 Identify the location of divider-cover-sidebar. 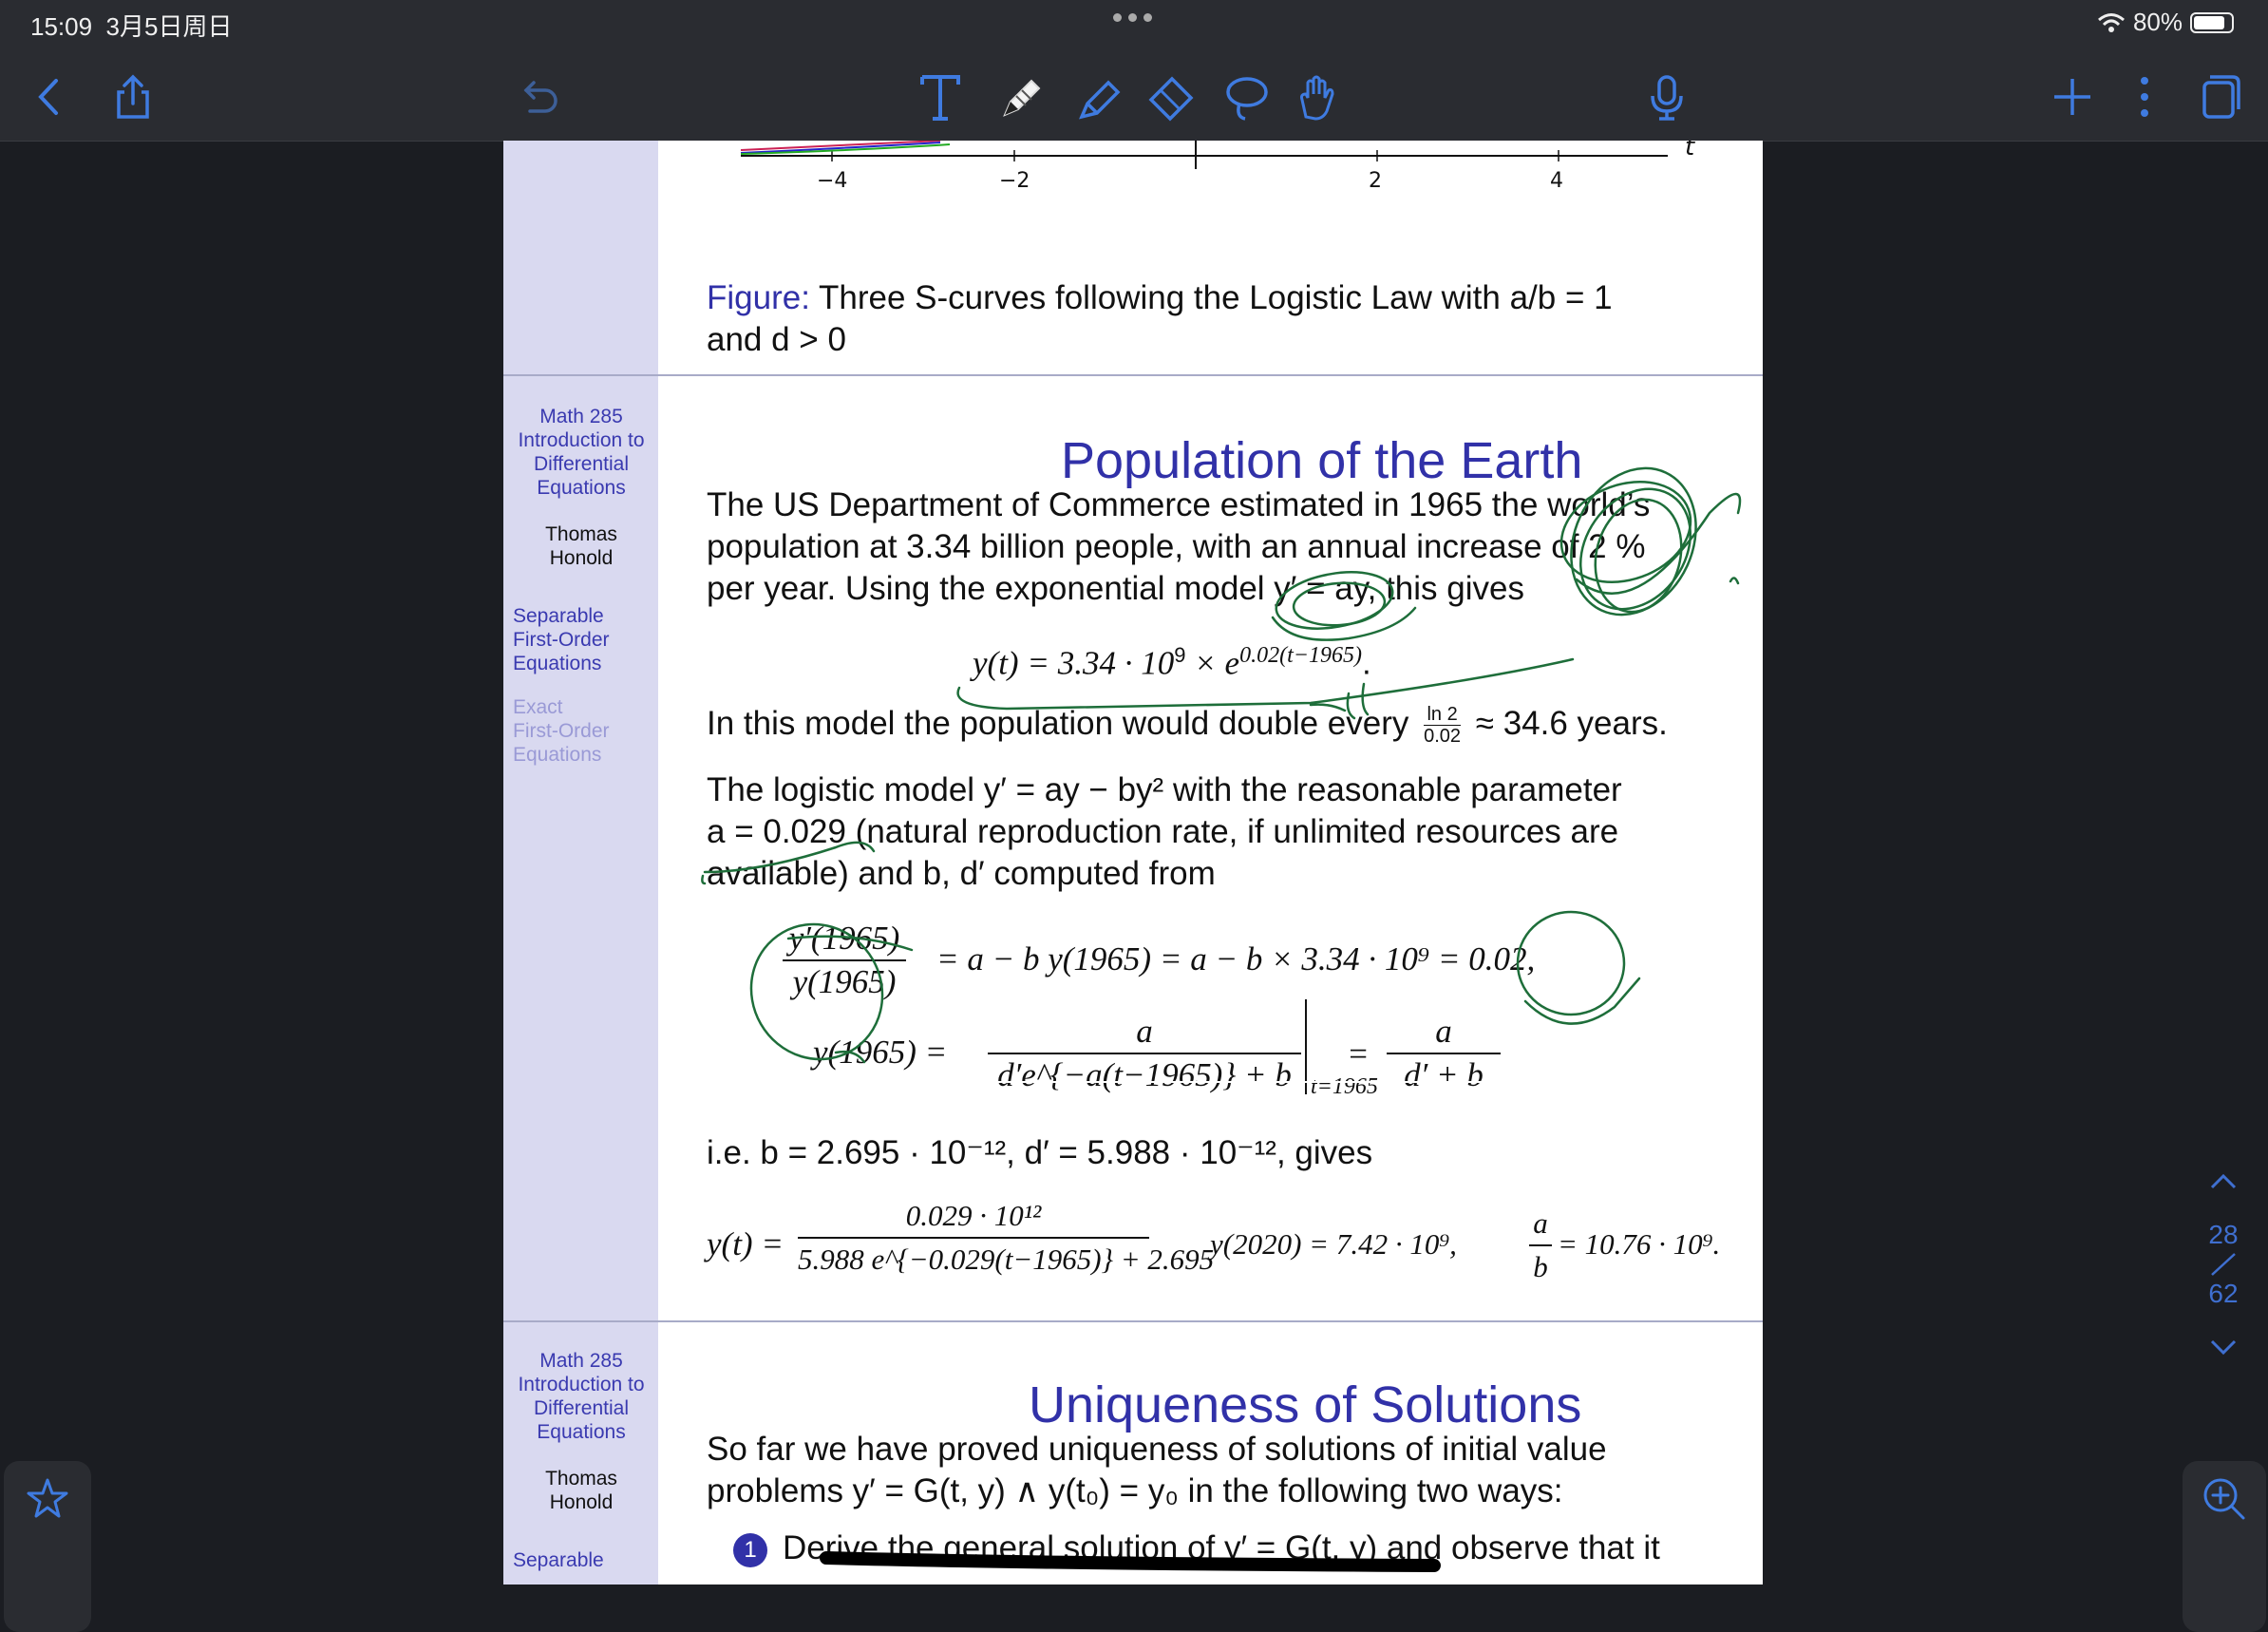
(581, 1082).